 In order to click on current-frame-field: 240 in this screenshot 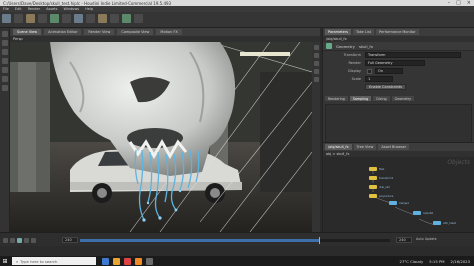, I will do `click(70, 240)`.